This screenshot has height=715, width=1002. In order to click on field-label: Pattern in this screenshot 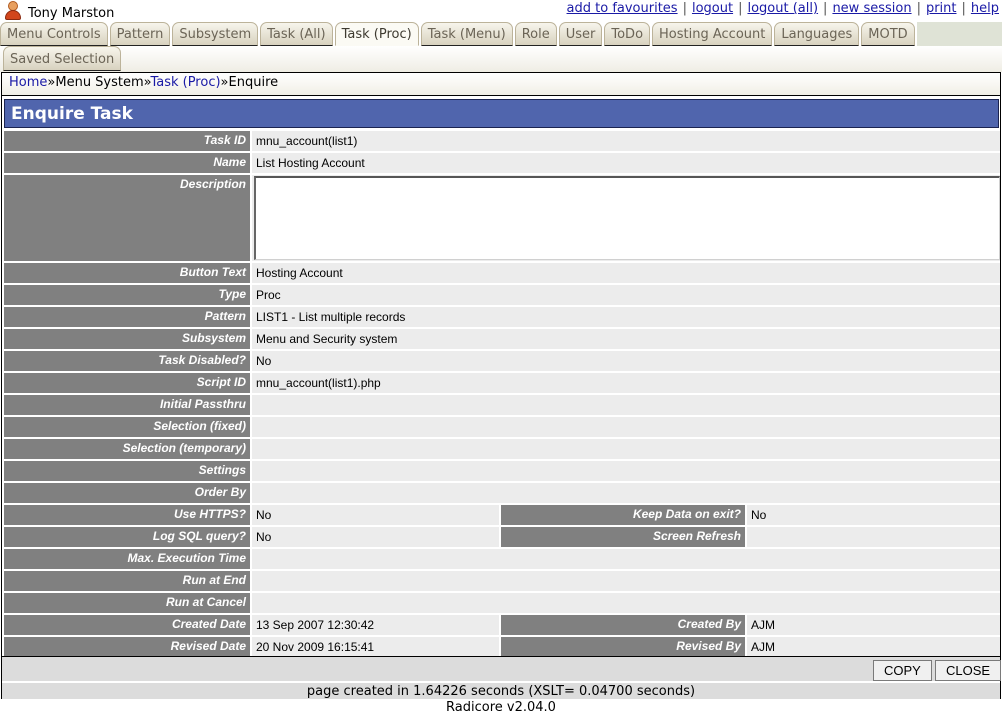, I will do `click(127, 317)`.